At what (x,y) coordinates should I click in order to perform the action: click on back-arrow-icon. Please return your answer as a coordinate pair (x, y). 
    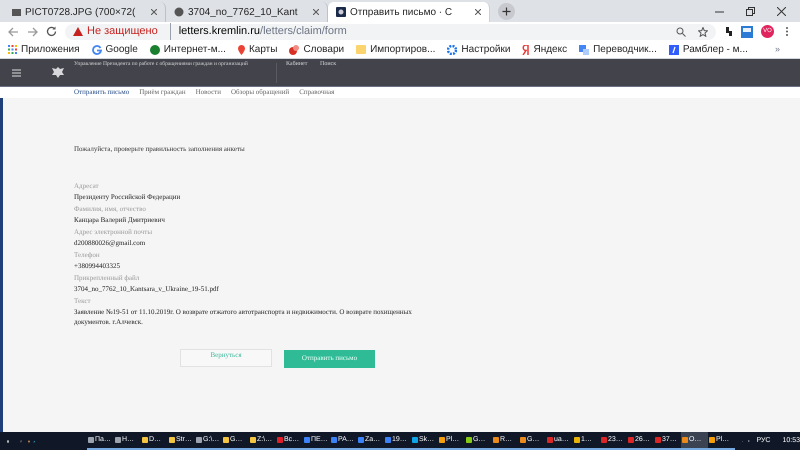
    Looking at the image, I should click on (13, 31).